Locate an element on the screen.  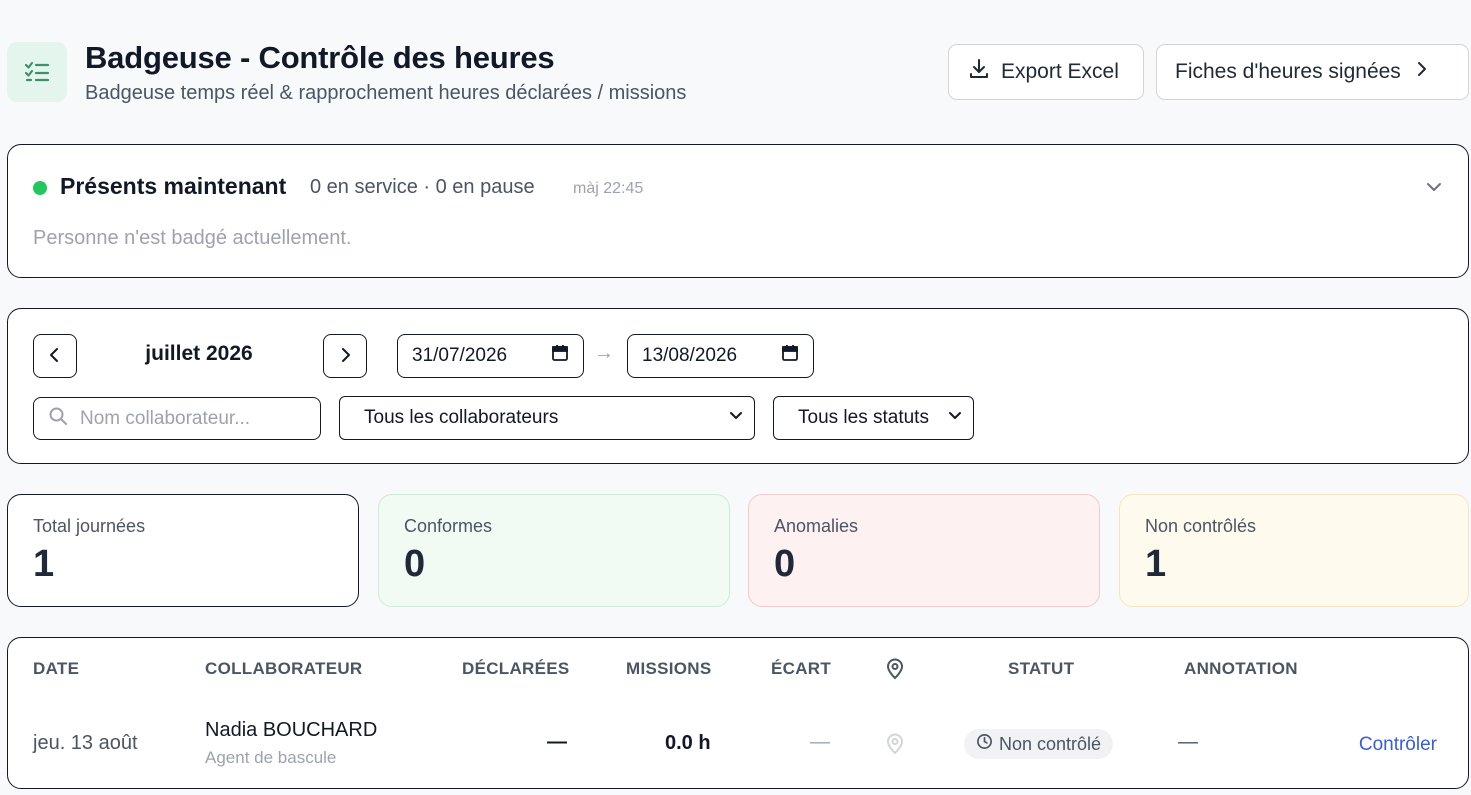
row-annotation: — is located at coordinates (1188, 742).